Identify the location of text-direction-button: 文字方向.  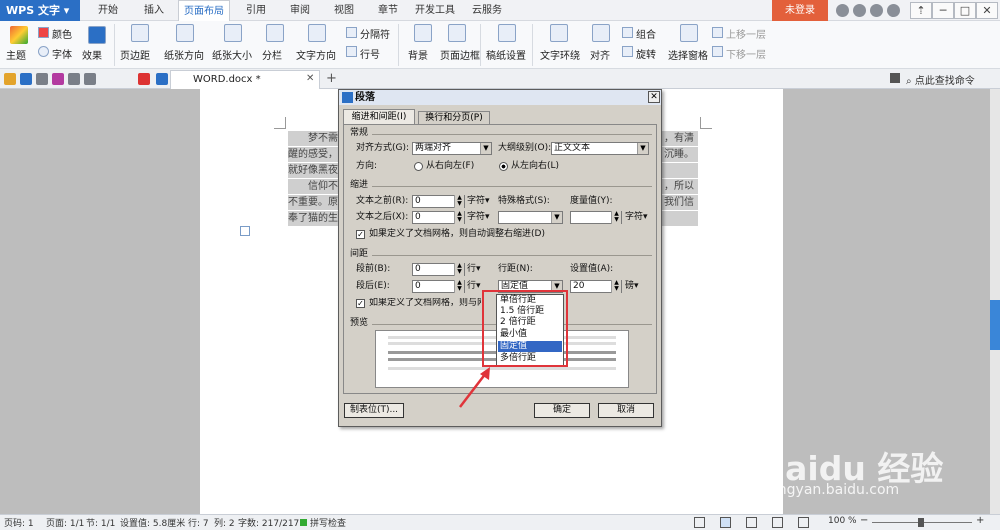
(316, 54).